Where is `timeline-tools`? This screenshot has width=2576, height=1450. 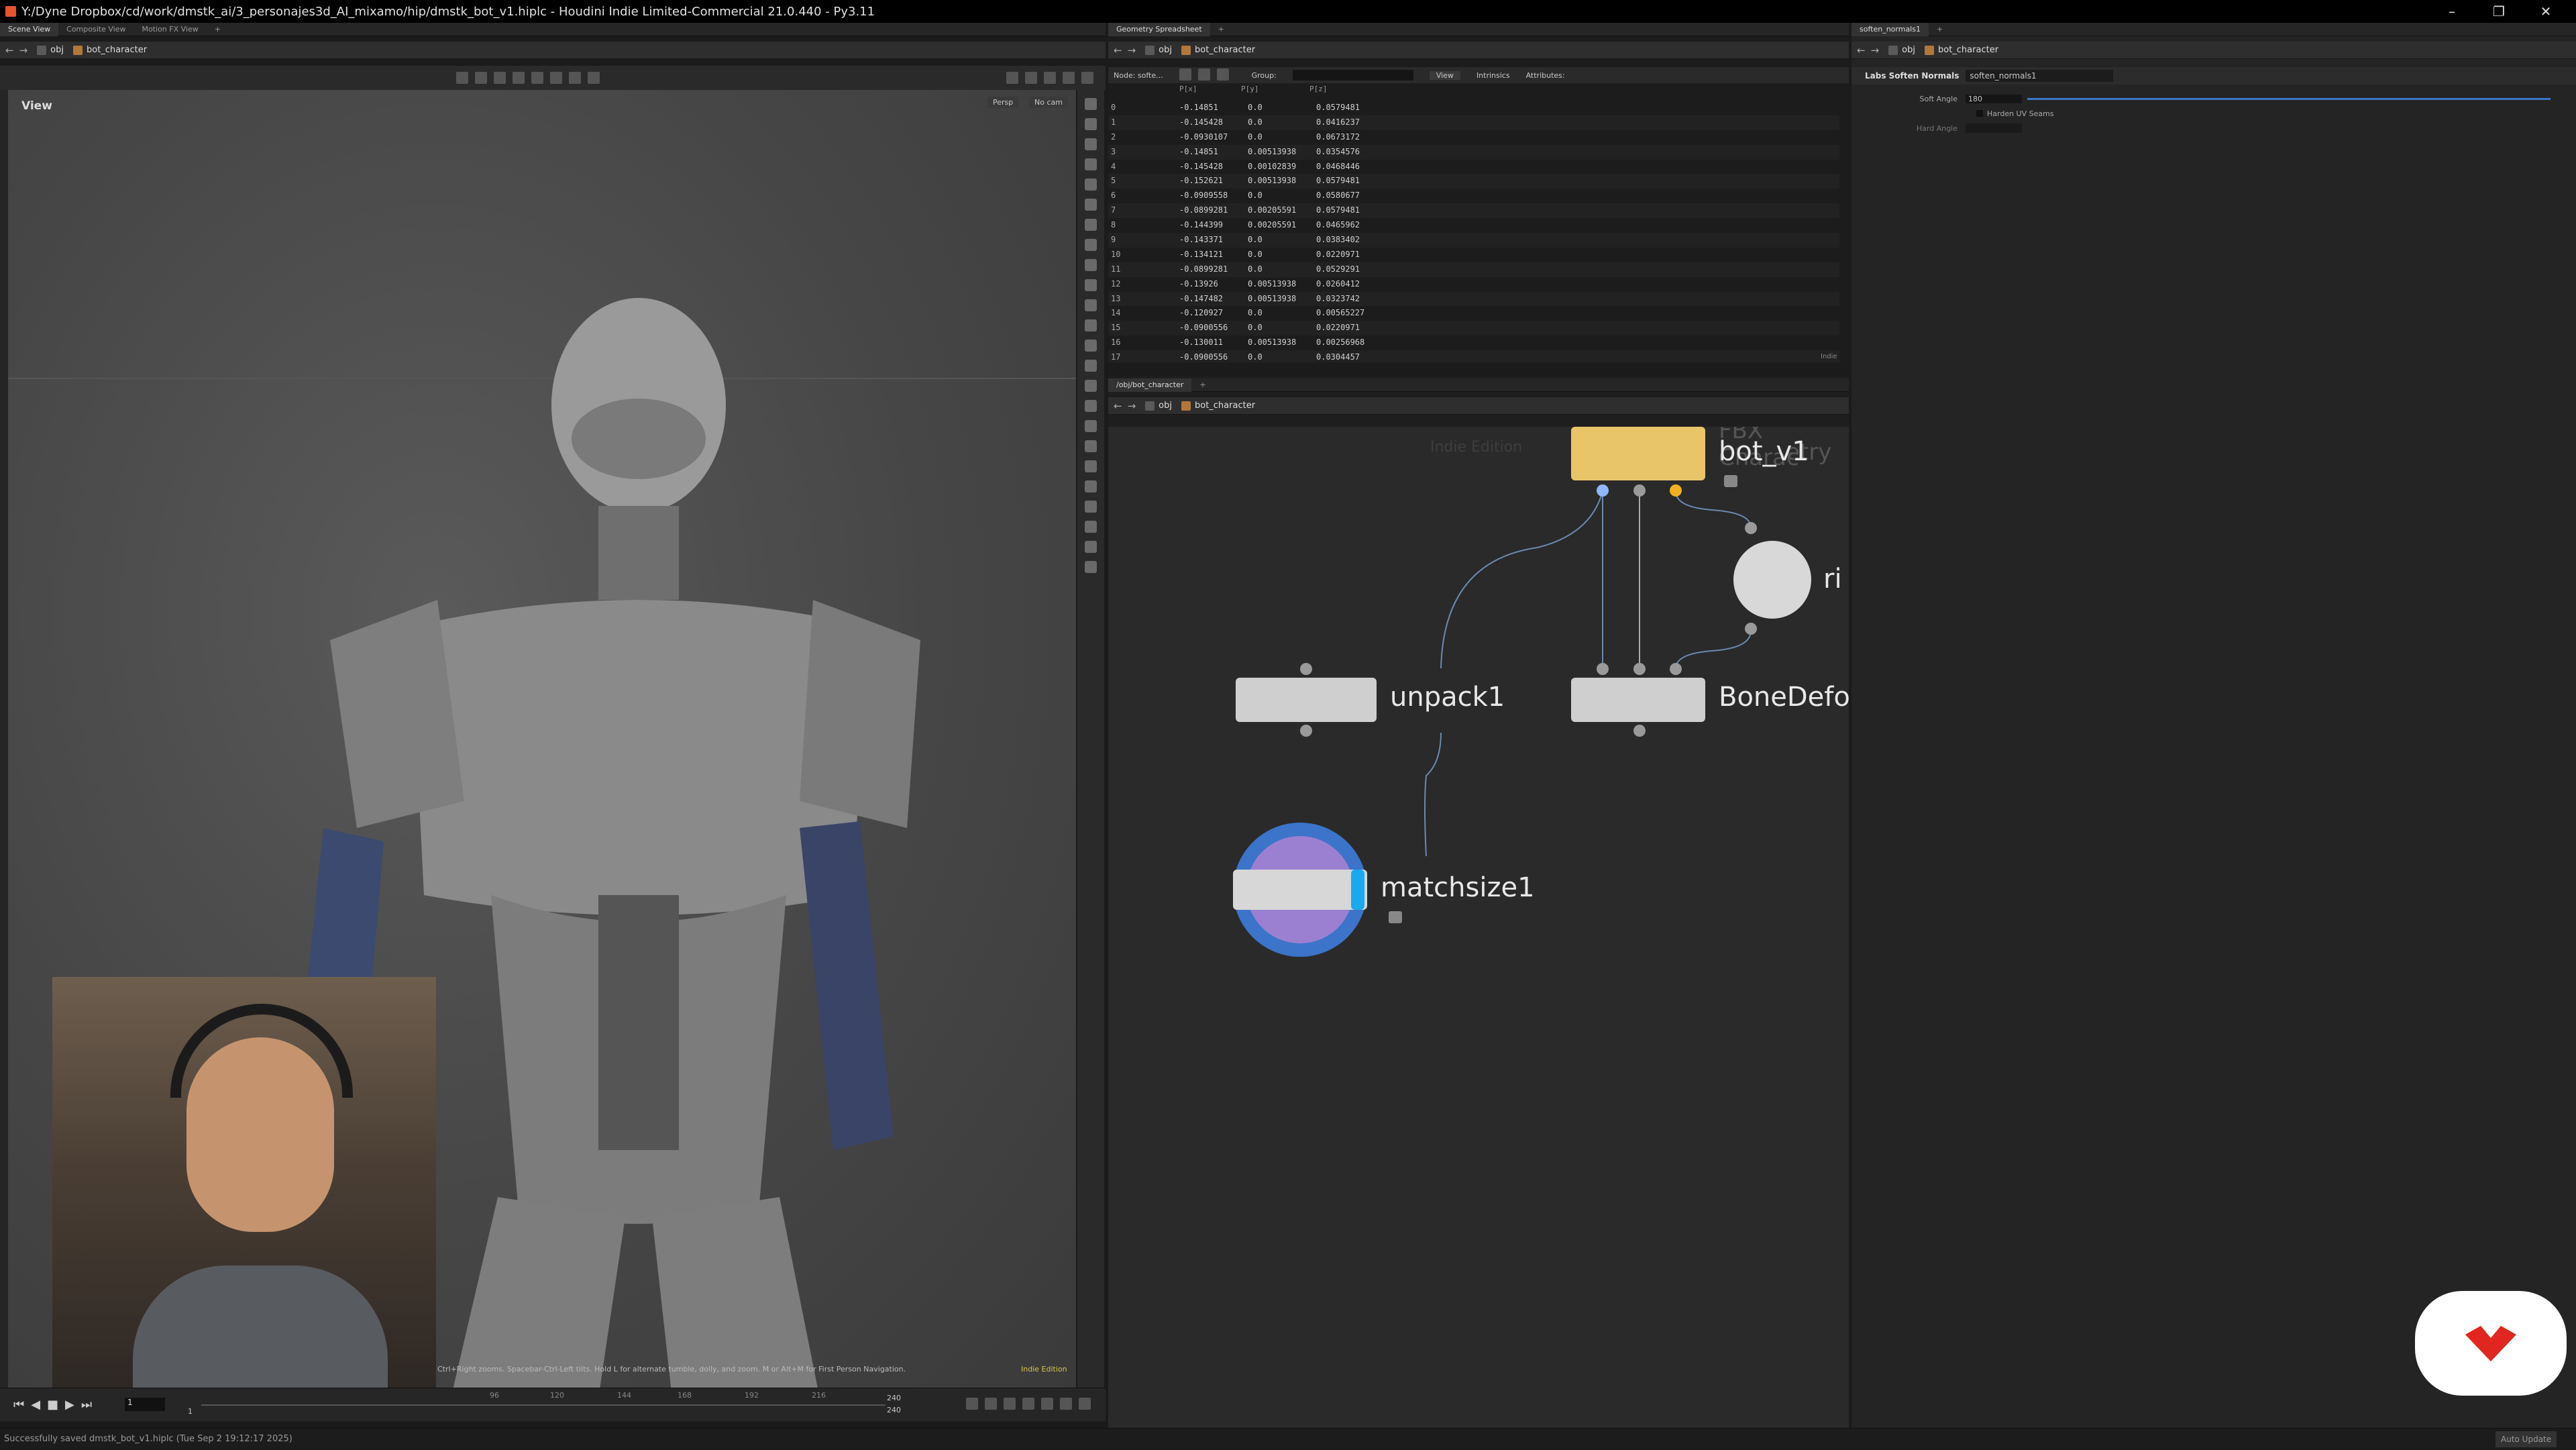 timeline-tools is located at coordinates (1031, 1405).